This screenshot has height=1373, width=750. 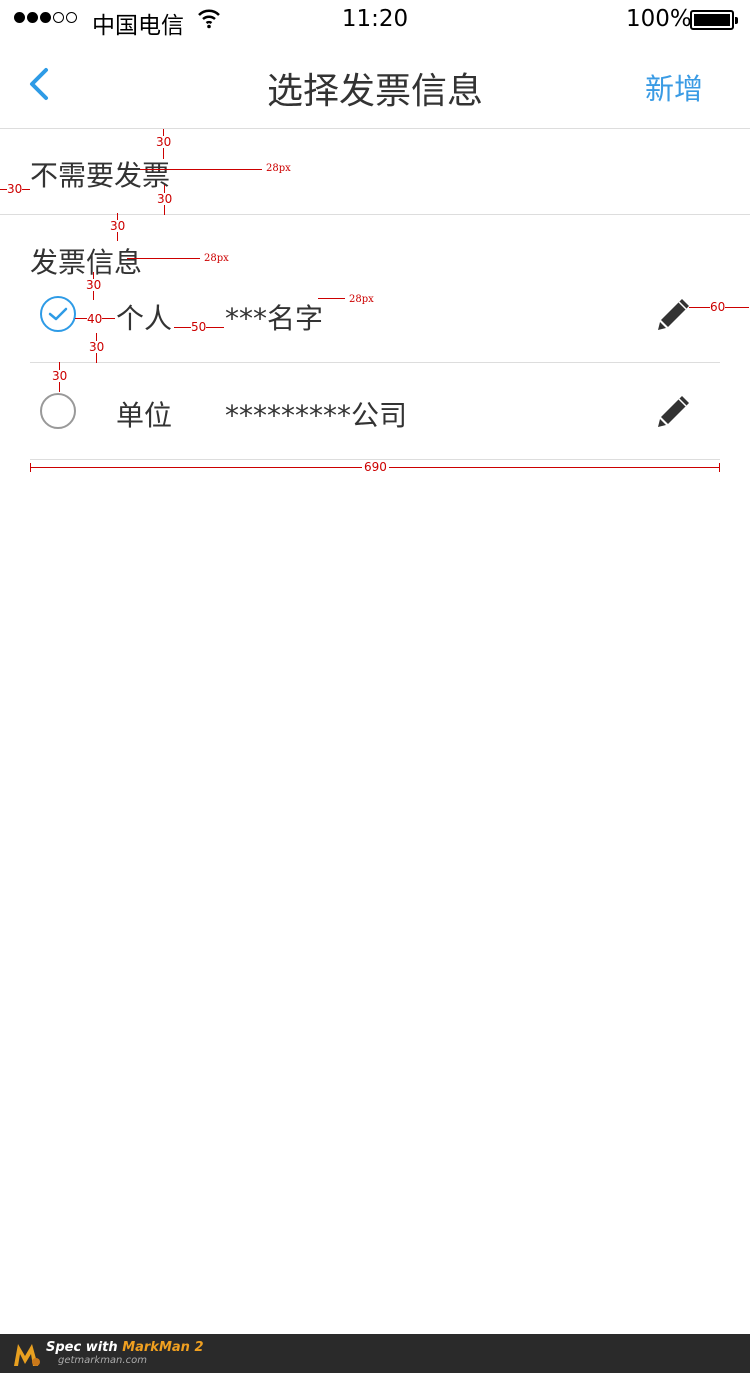 What do you see at coordinates (714, 20) in the screenshot?
I see `battery-icon` at bounding box center [714, 20].